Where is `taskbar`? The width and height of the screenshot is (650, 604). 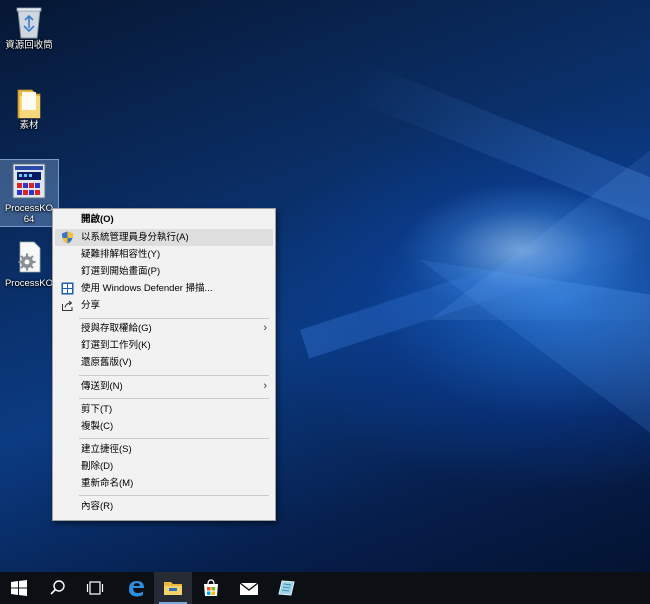
taskbar is located at coordinates (325, 588).